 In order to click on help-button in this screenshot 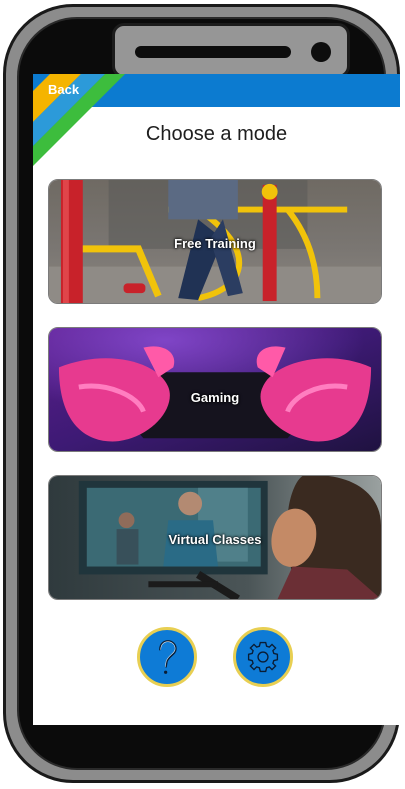, I will do `click(167, 657)`.